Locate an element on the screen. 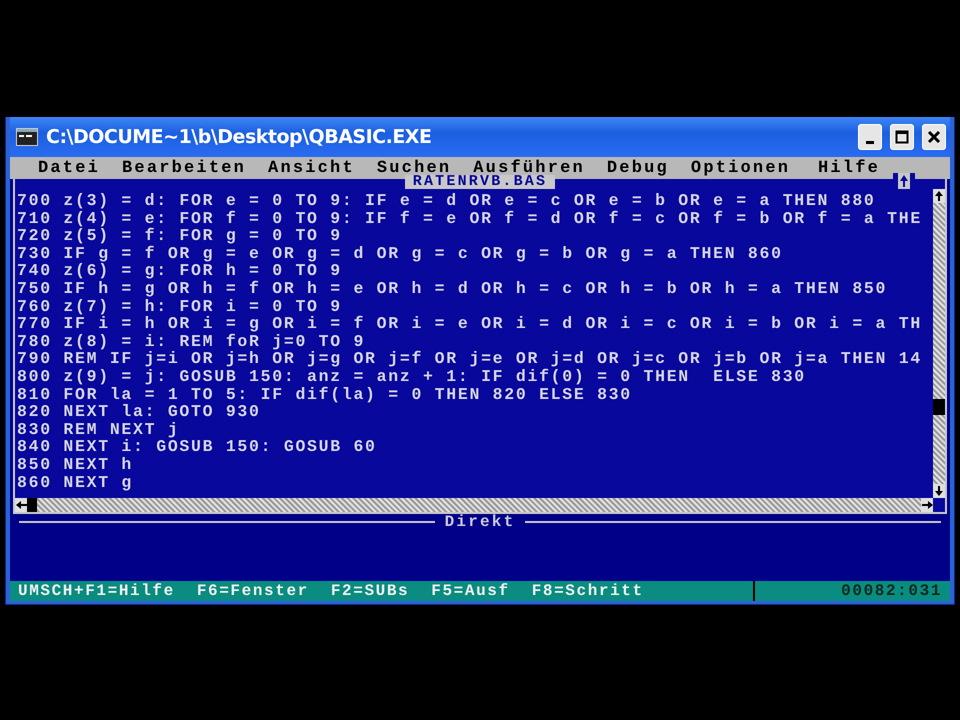  code-line: 850 NEXT h is located at coordinates (75, 465).